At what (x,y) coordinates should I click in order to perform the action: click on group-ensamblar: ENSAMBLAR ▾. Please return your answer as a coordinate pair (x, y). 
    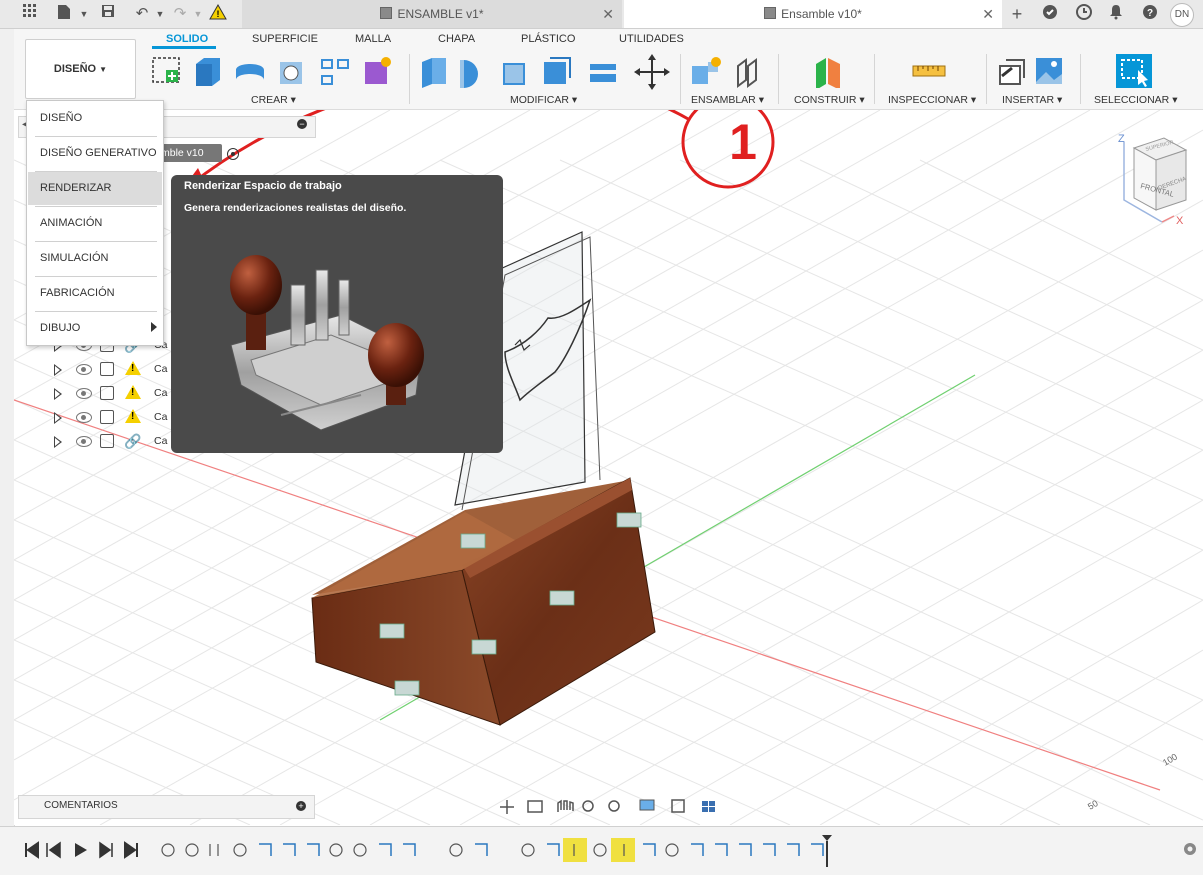
    Looking at the image, I should click on (727, 100).